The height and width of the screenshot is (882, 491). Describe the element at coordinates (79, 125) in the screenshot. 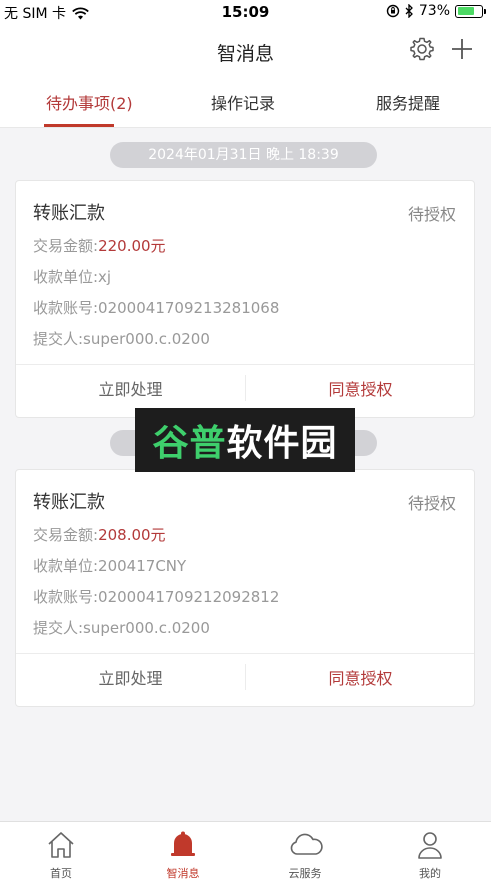

I see `active-tab-underline` at that location.